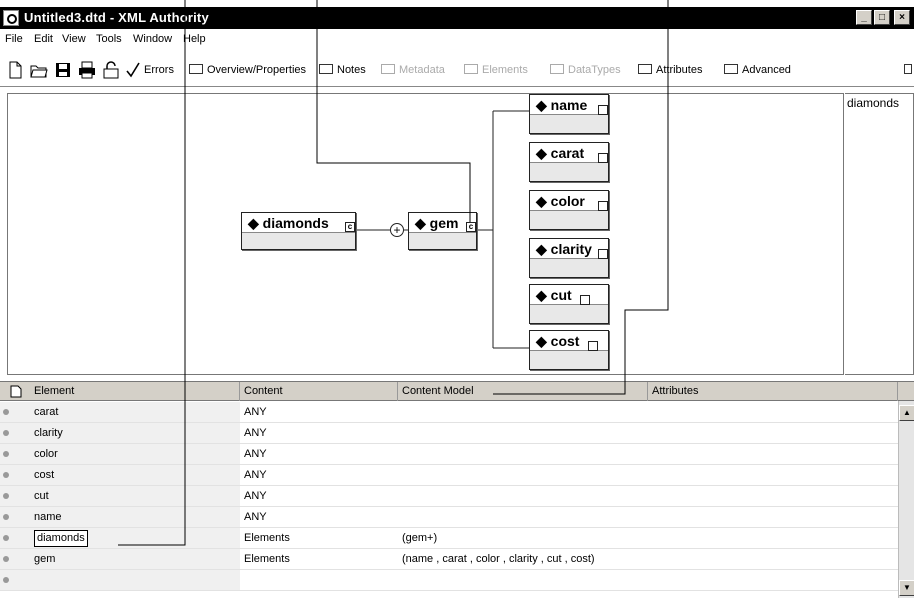 The image size is (914, 598). I want to click on table-row-empty, so click(464, 580).